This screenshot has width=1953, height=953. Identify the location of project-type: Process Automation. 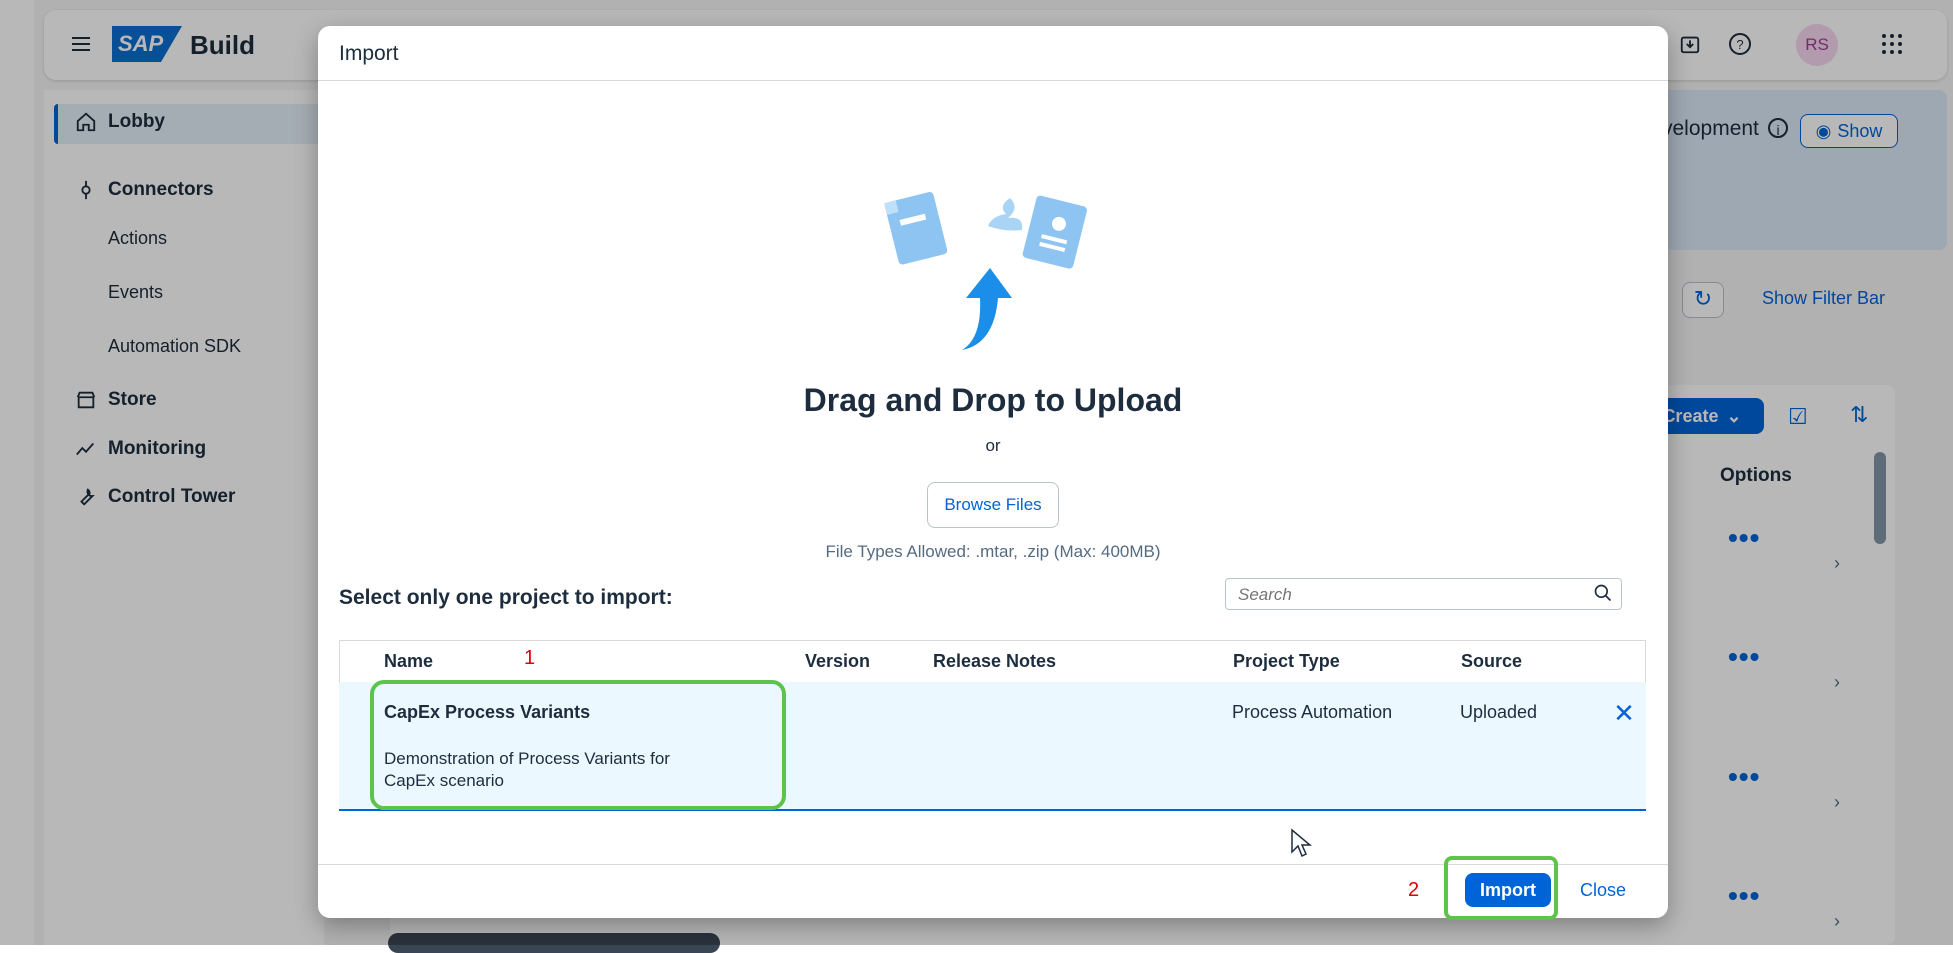
(1312, 712).